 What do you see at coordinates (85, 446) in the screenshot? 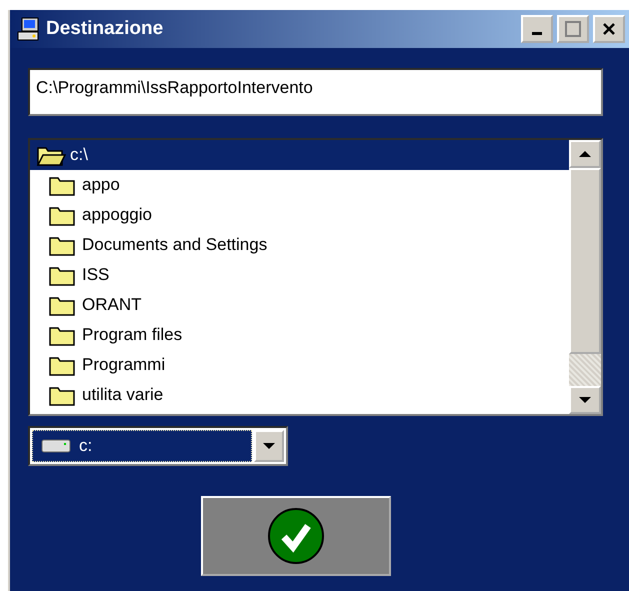
I see `drive-label: c:` at bounding box center [85, 446].